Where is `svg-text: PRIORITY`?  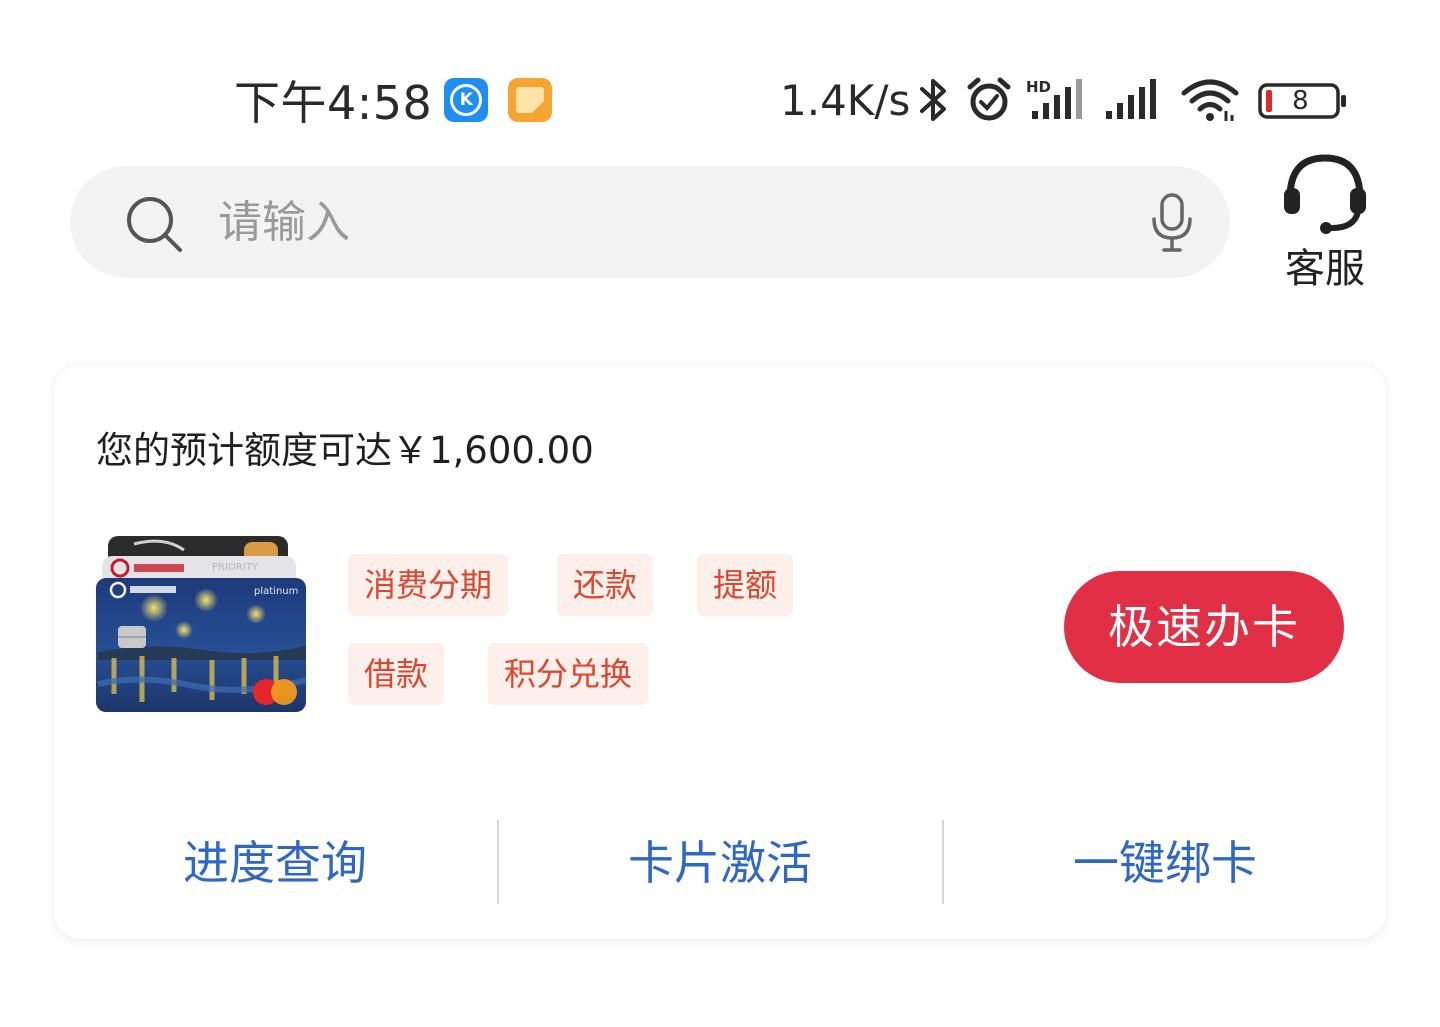
svg-text: PRIORITY is located at coordinates (235, 567).